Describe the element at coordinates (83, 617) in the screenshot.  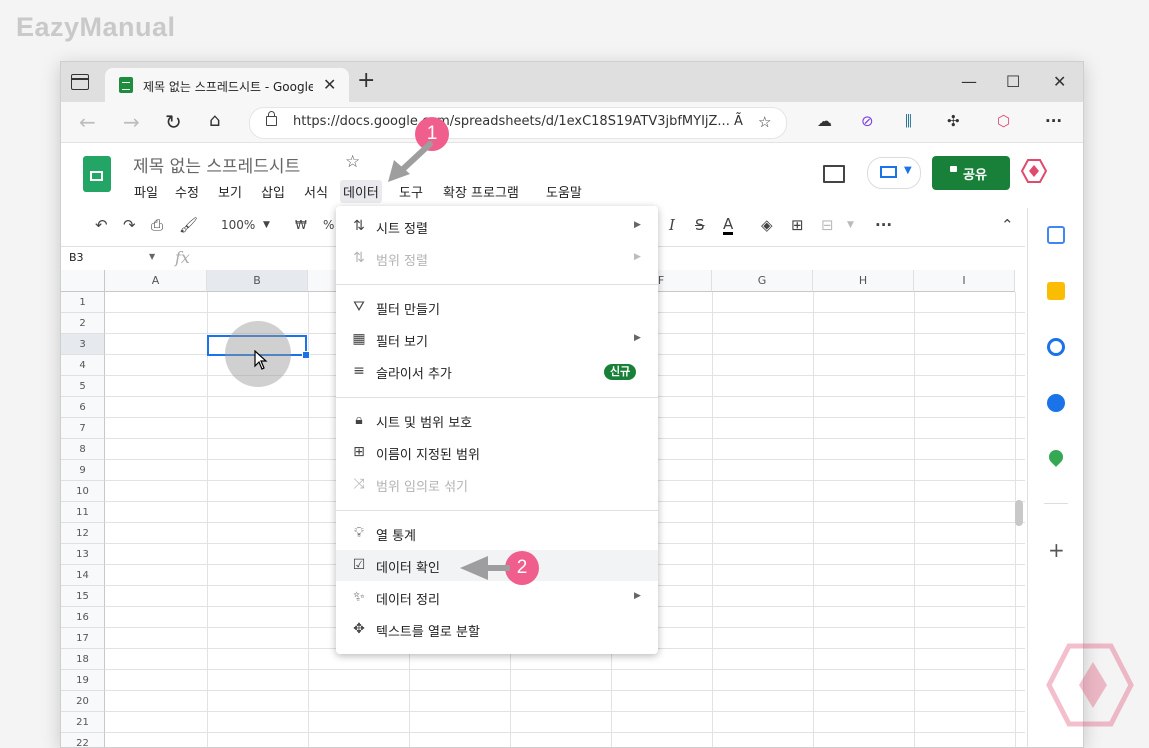
I see `row-header: 16` at that location.